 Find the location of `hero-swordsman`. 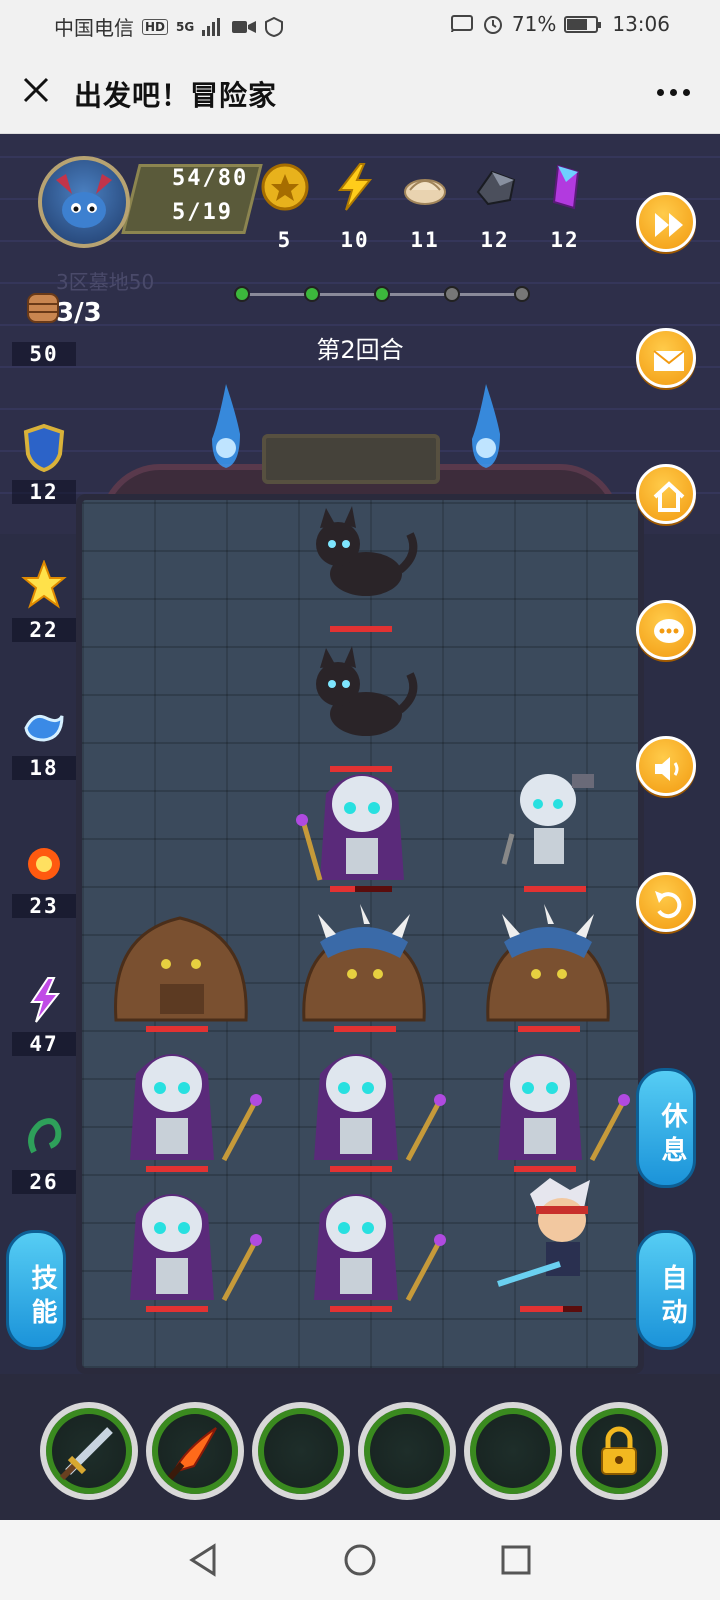

hero-swordsman is located at coordinates (565, 1244).